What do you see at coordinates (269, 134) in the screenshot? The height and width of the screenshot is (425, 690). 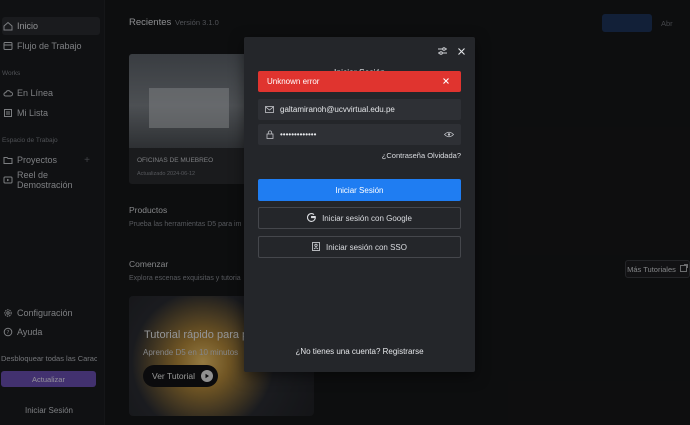 I see `lock-icon` at bounding box center [269, 134].